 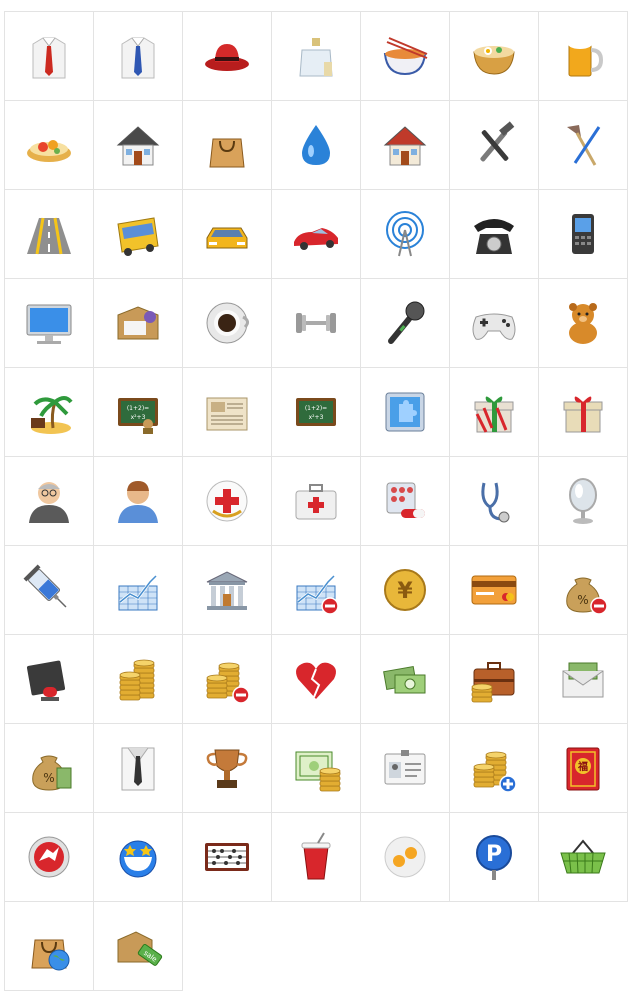 I want to click on chalkboard-icon: (1+2)= x²+3, so click(x=316, y=412).